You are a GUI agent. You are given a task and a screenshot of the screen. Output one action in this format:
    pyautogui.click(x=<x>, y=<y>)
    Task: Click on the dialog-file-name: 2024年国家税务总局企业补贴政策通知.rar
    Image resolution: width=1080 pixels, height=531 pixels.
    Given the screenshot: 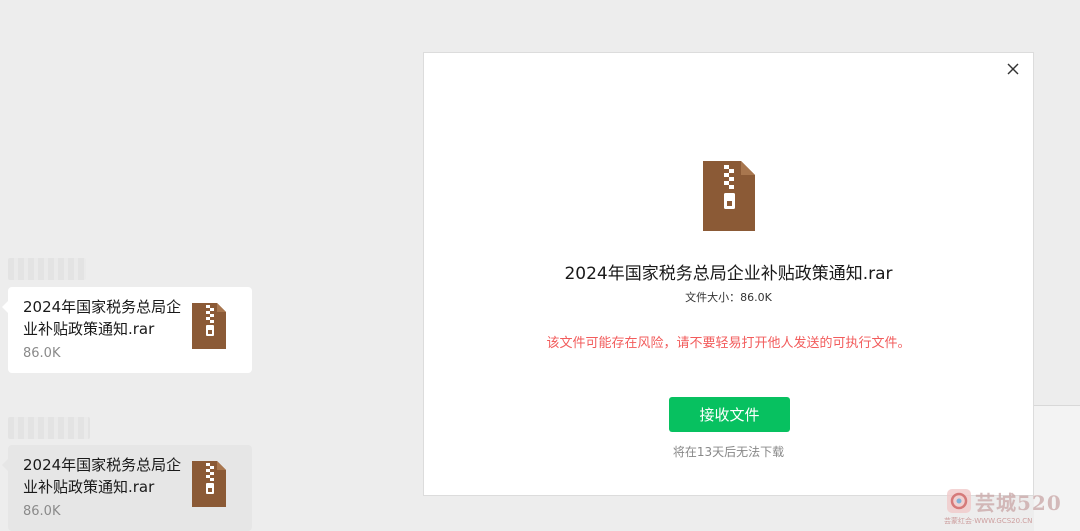 What is the action you would take?
    pyautogui.click(x=728, y=274)
    